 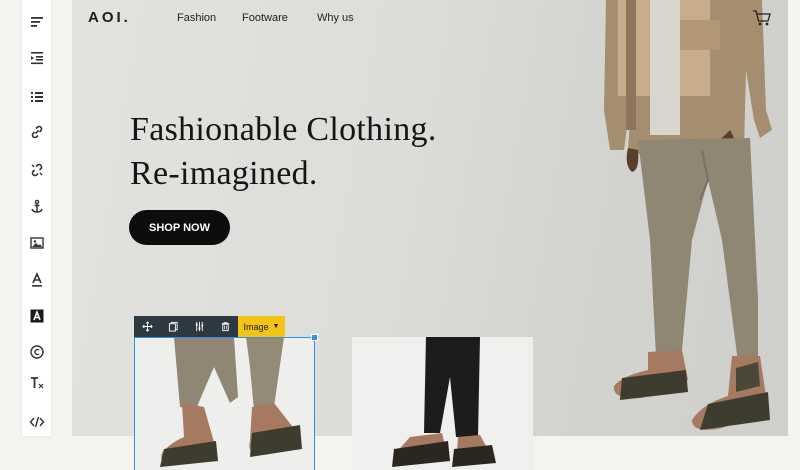 What do you see at coordinates (36, 243) in the screenshot?
I see `image-icon` at bounding box center [36, 243].